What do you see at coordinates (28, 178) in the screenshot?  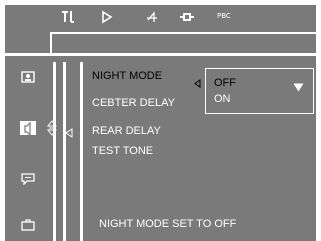 I see `subtitle-icon` at bounding box center [28, 178].